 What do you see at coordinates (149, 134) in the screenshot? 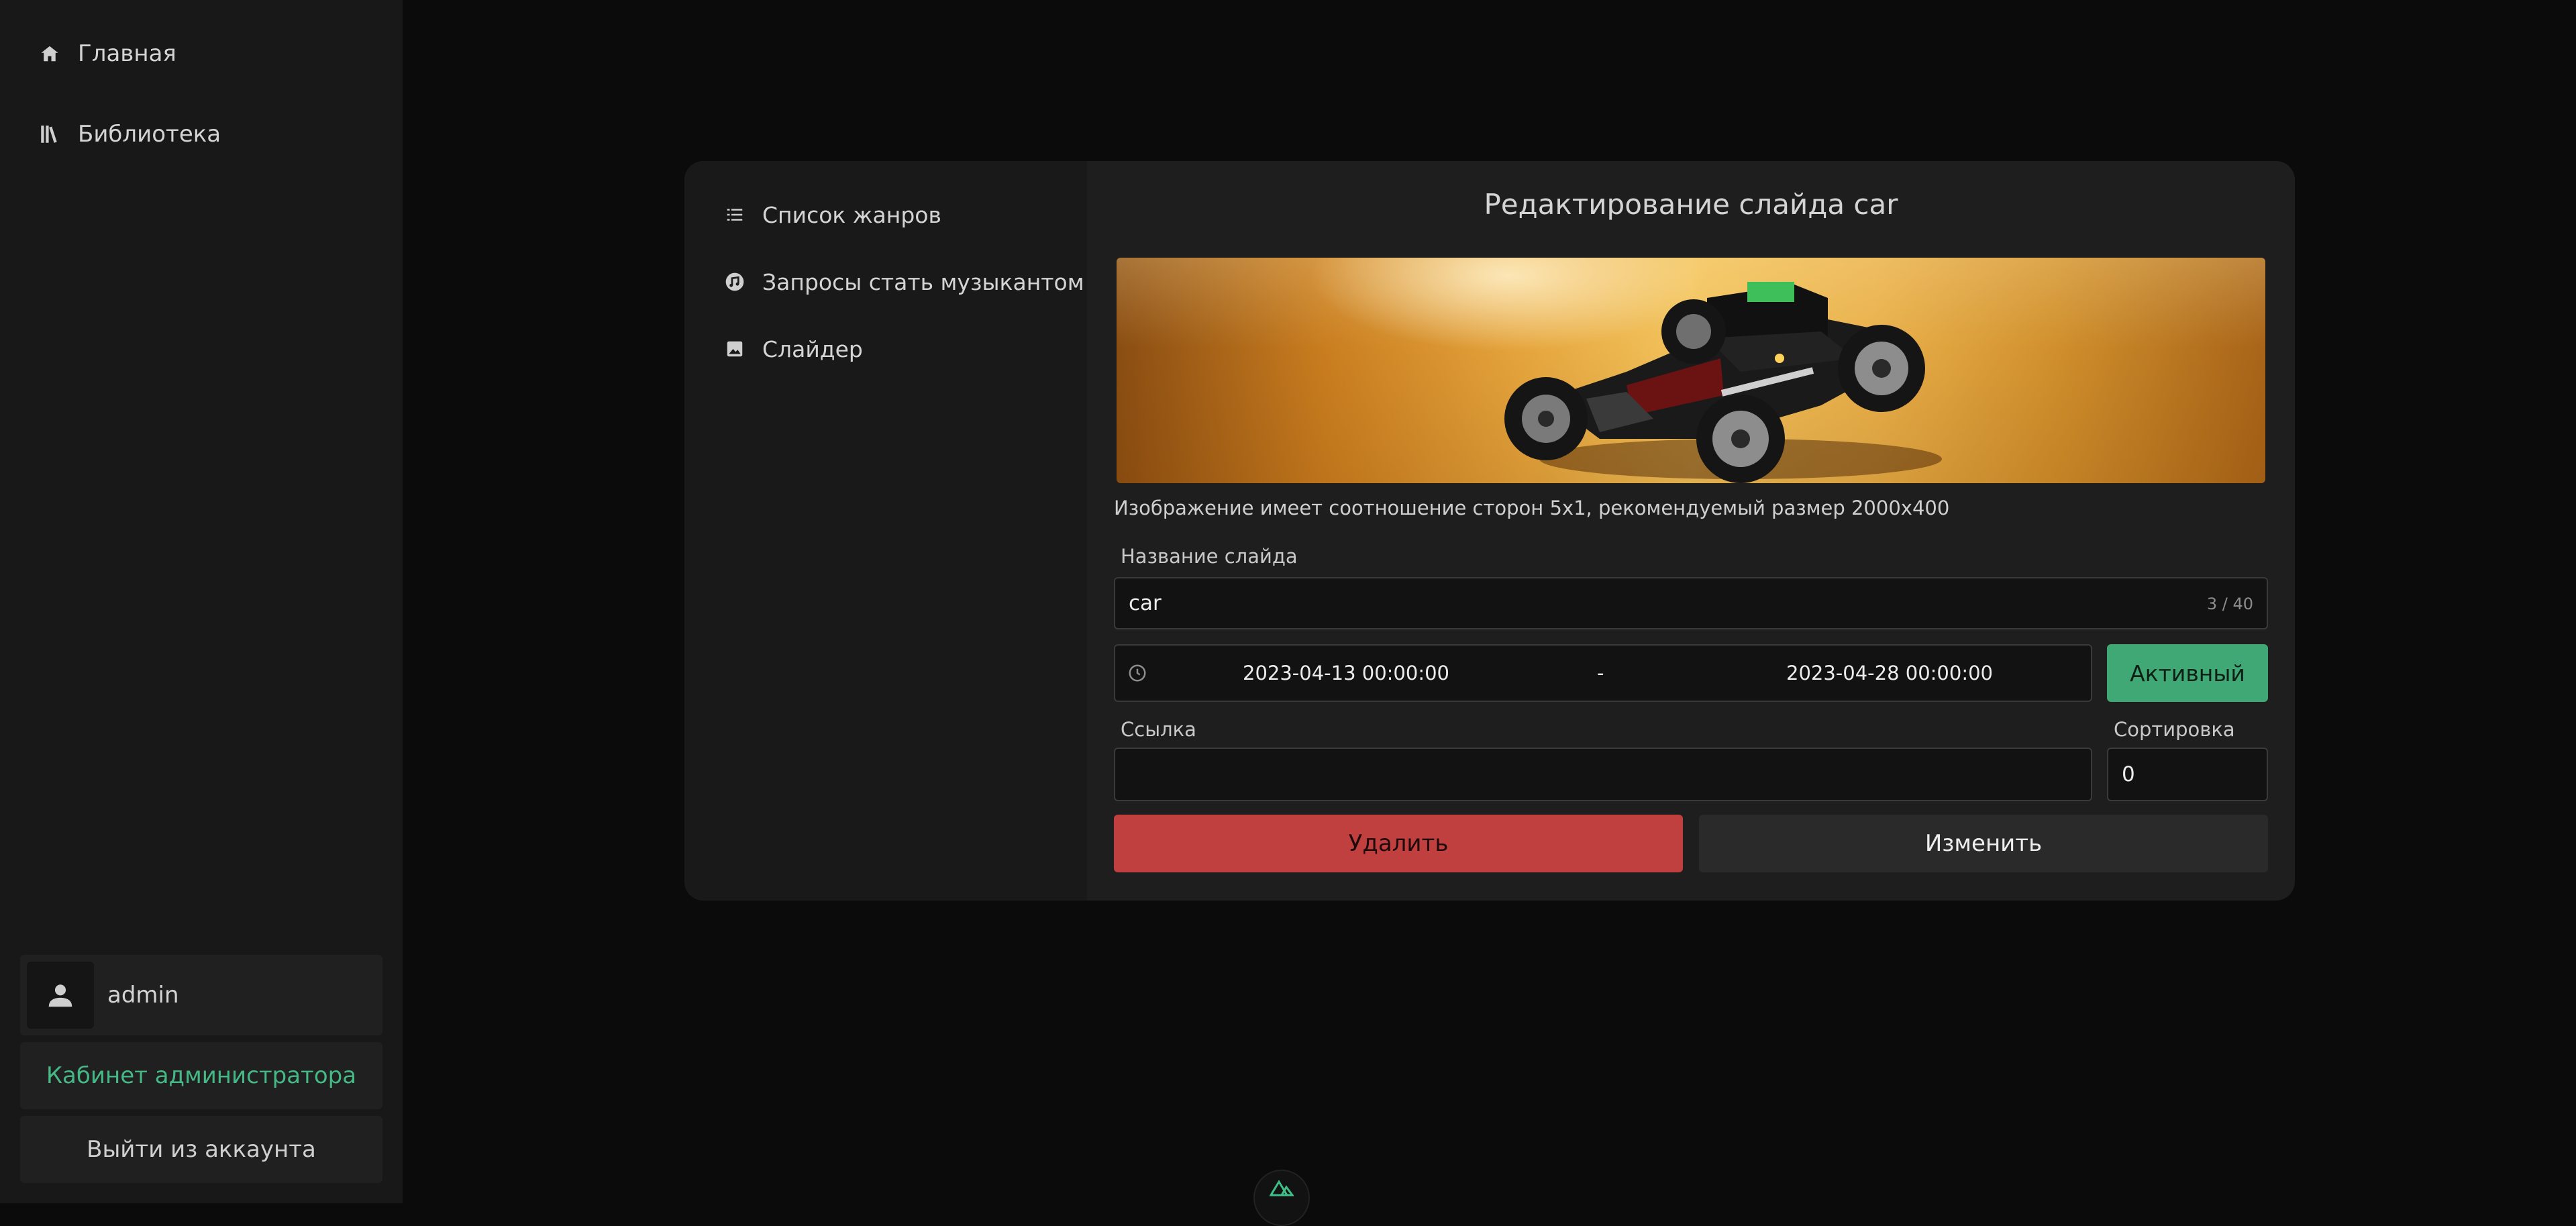
I see `nav-item-library-label: Библиотека` at bounding box center [149, 134].